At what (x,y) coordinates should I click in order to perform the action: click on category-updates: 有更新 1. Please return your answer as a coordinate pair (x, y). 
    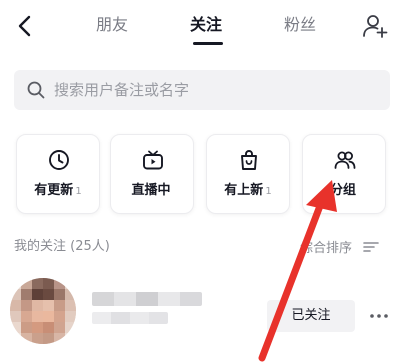
    Looking at the image, I should click on (58, 174).